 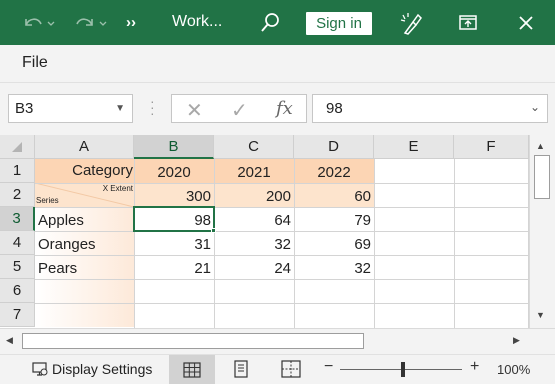 I want to click on category-header-cell: Category, so click(x=84, y=170).